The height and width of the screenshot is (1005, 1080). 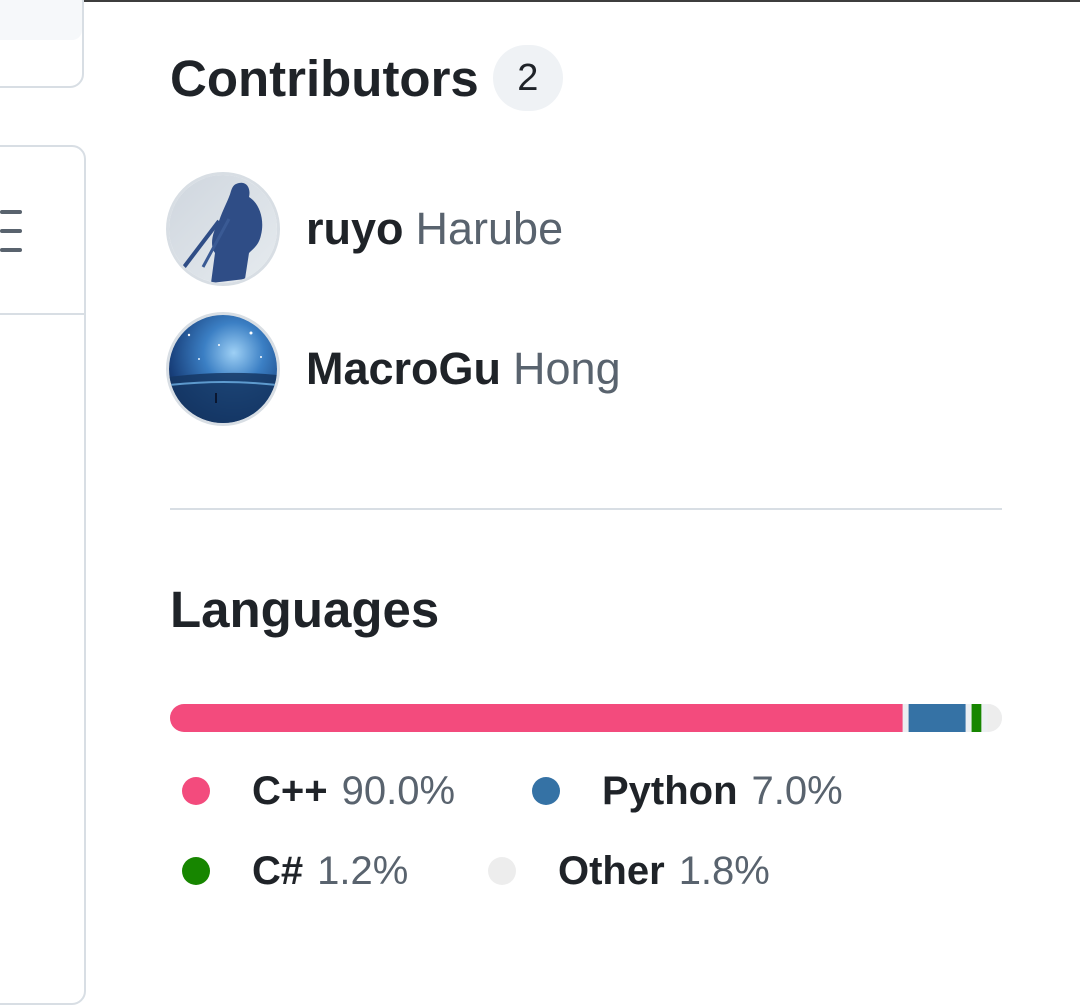 What do you see at coordinates (994, 718) in the screenshot?
I see `language-segment-other` at bounding box center [994, 718].